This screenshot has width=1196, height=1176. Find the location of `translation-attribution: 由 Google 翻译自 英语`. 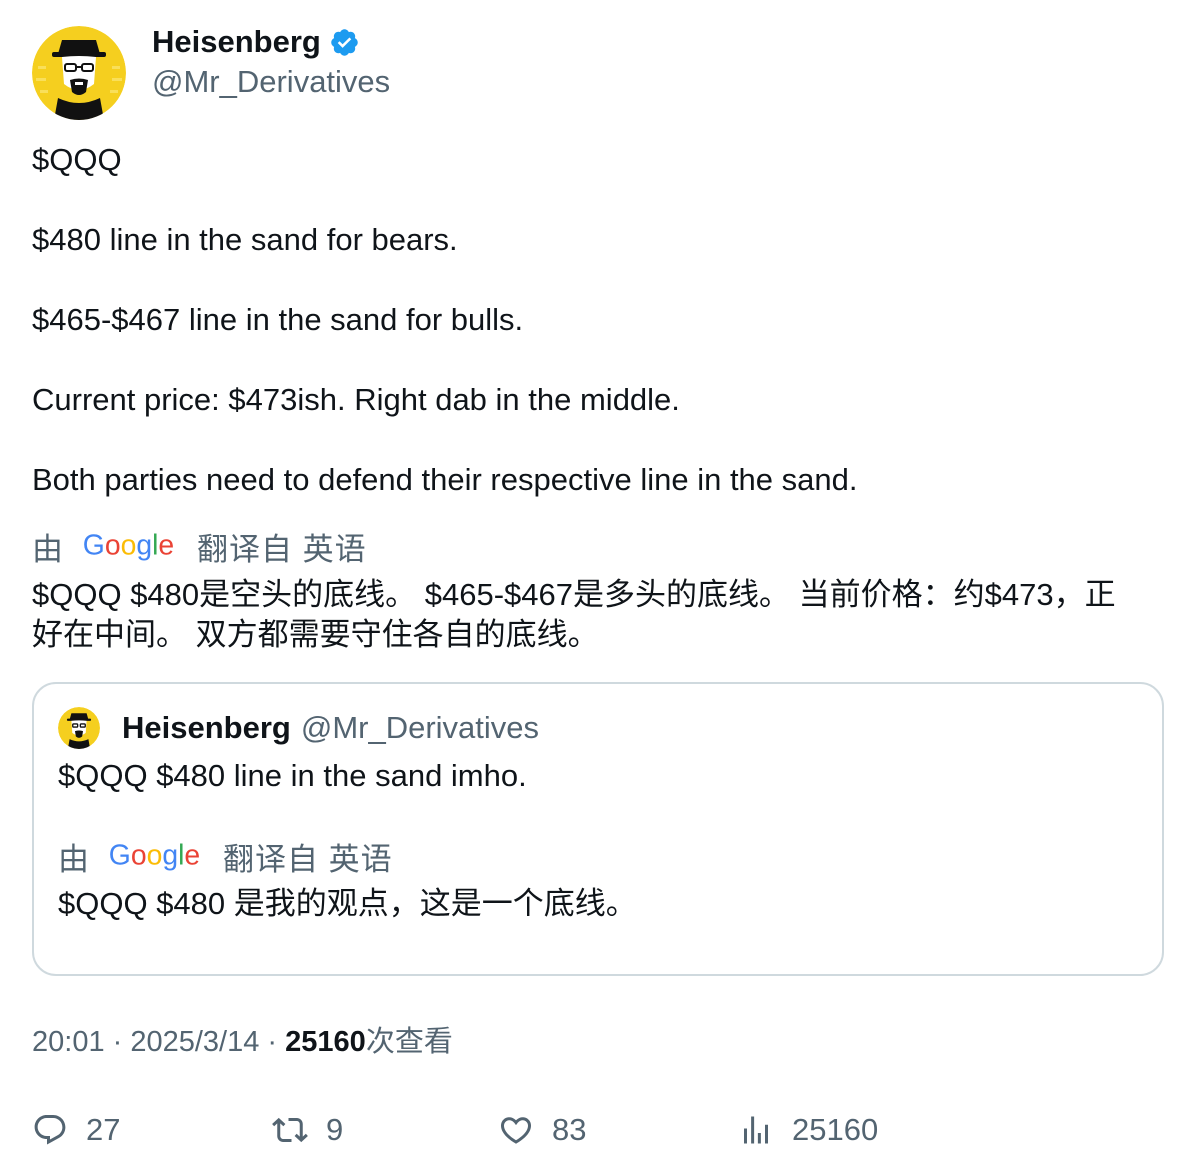

translation-attribution: 由 Google 翻译自 英语 is located at coordinates (199, 546).